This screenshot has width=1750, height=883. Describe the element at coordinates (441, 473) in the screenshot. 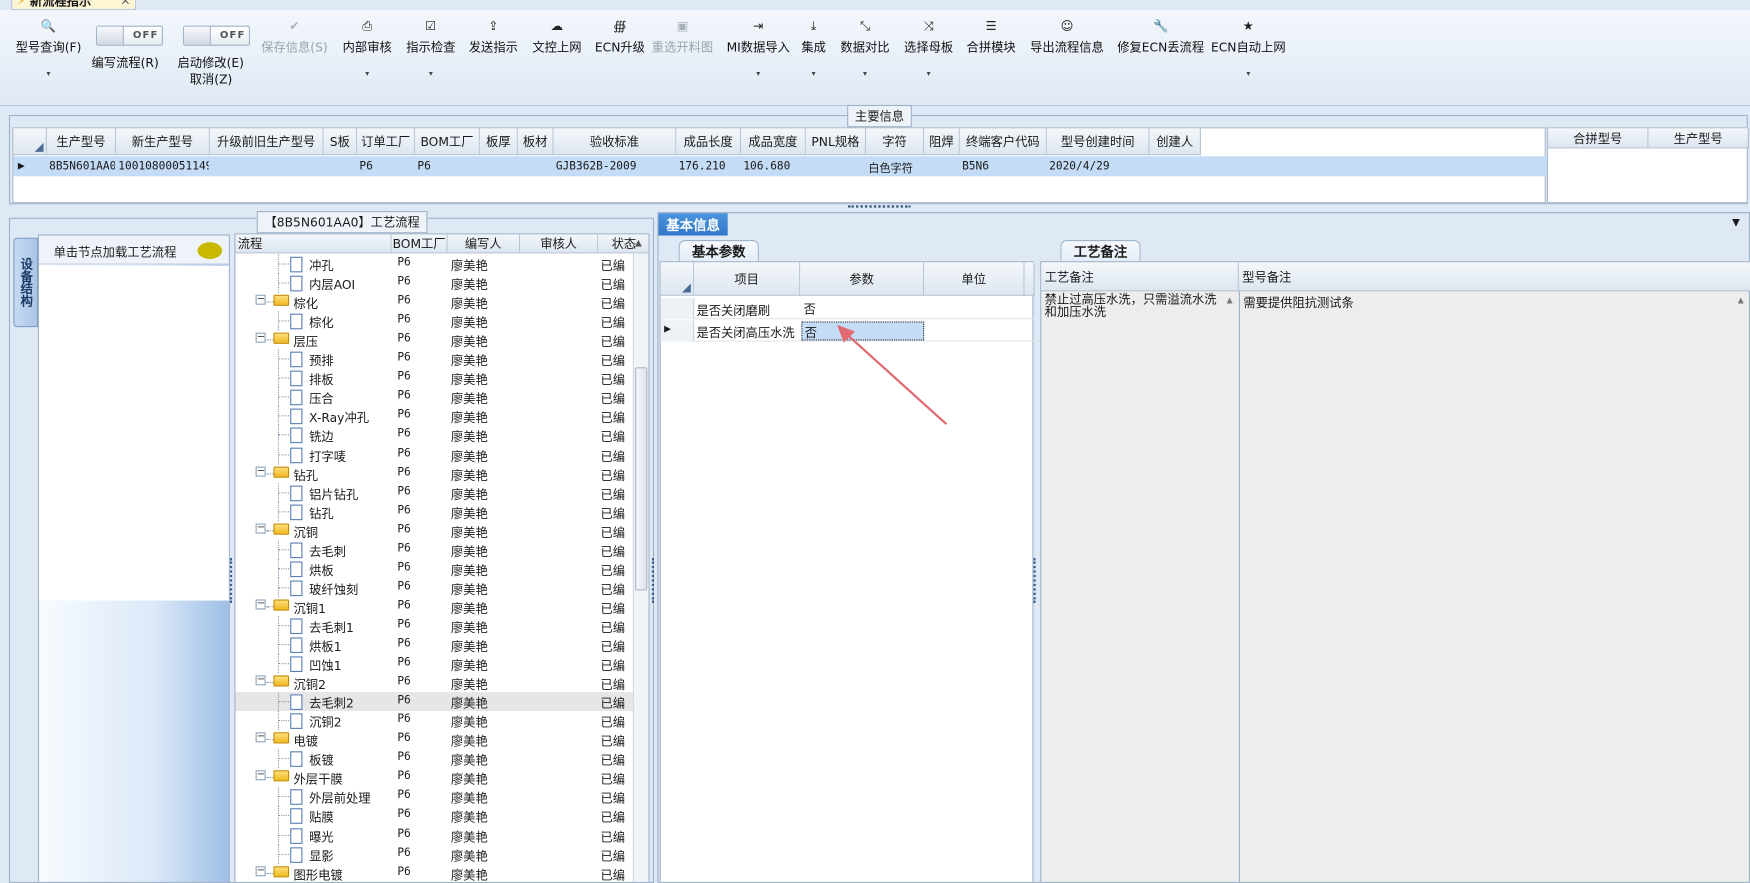

I see `flow-tree-row: − 钻孔 P6 廖美艳 已编` at that location.